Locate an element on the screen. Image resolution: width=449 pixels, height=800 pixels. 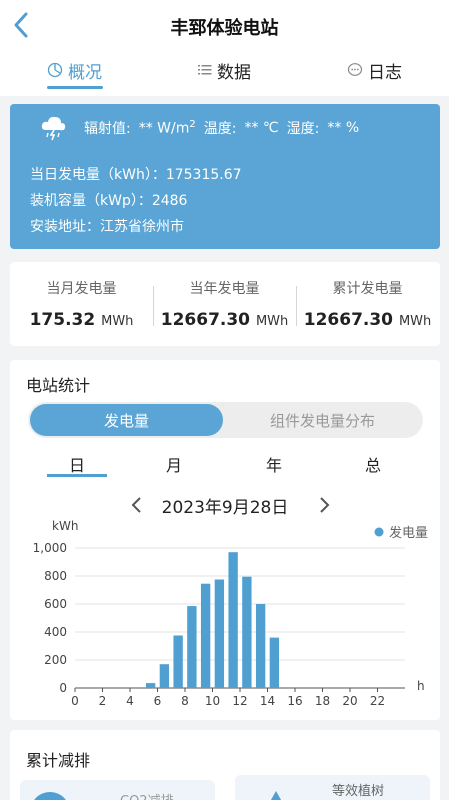
app-header: 丰郅体验电站 概况 数据 日志 is located at coordinates (224, 48).